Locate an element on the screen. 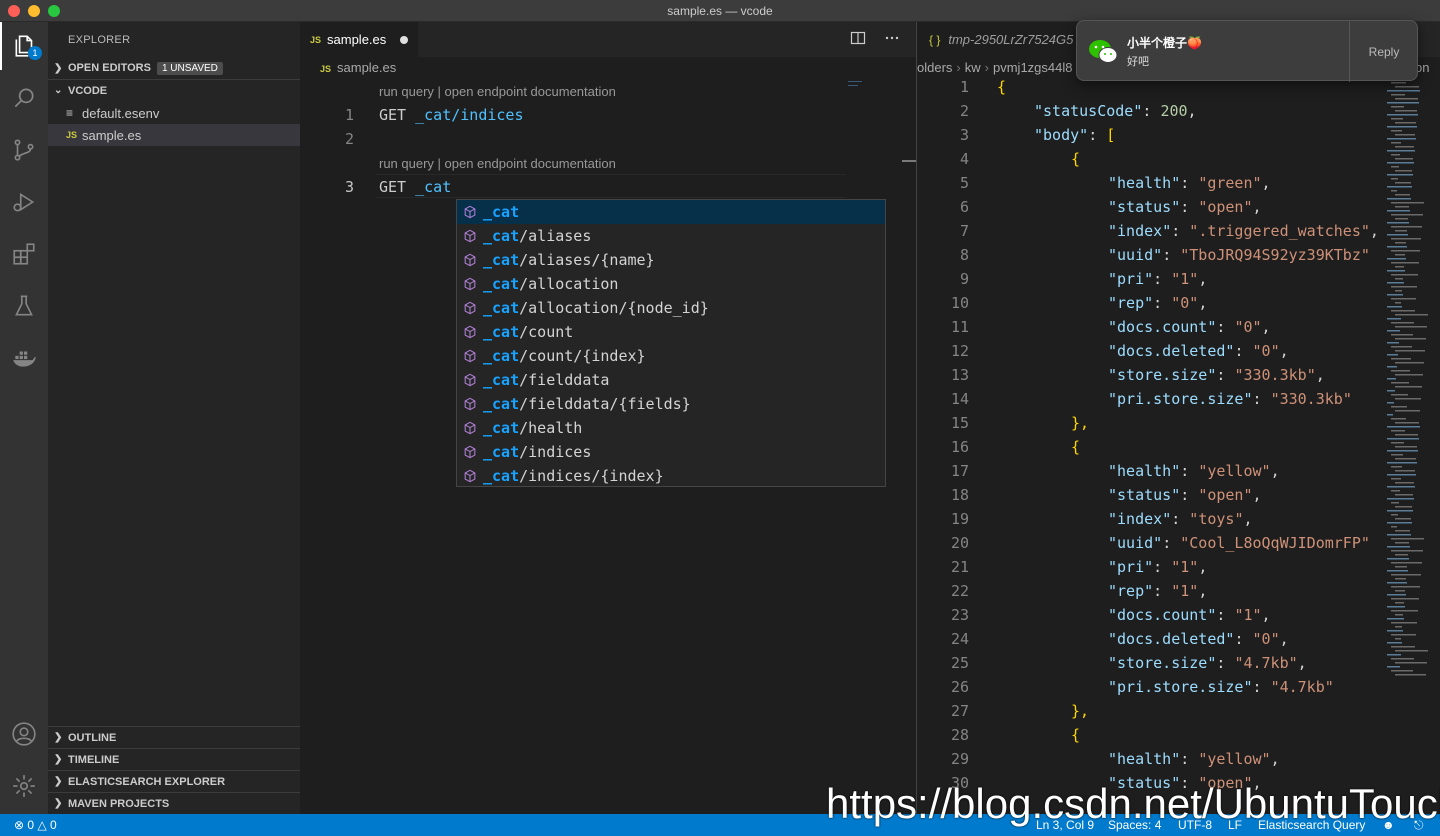 The height and width of the screenshot is (836, 1440). code-line-3: GET _cat is located at coordinates (415, 187).